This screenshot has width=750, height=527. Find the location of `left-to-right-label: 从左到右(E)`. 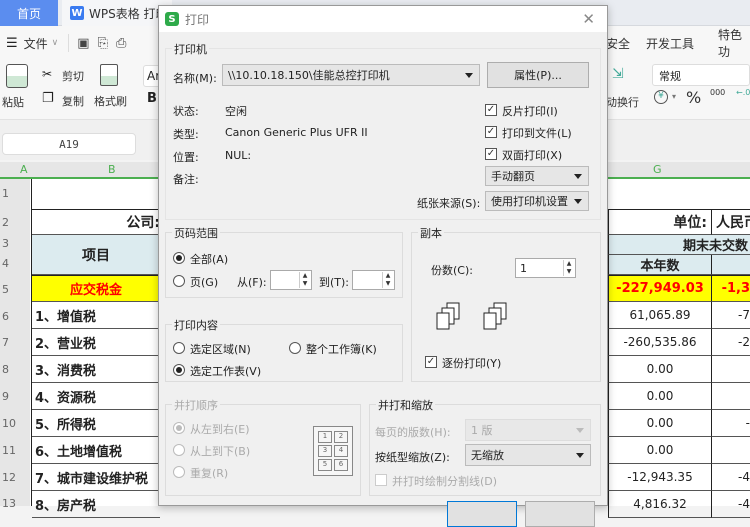

left-to-right-label: 从左到右(E) is located at coordinates (220, 429).